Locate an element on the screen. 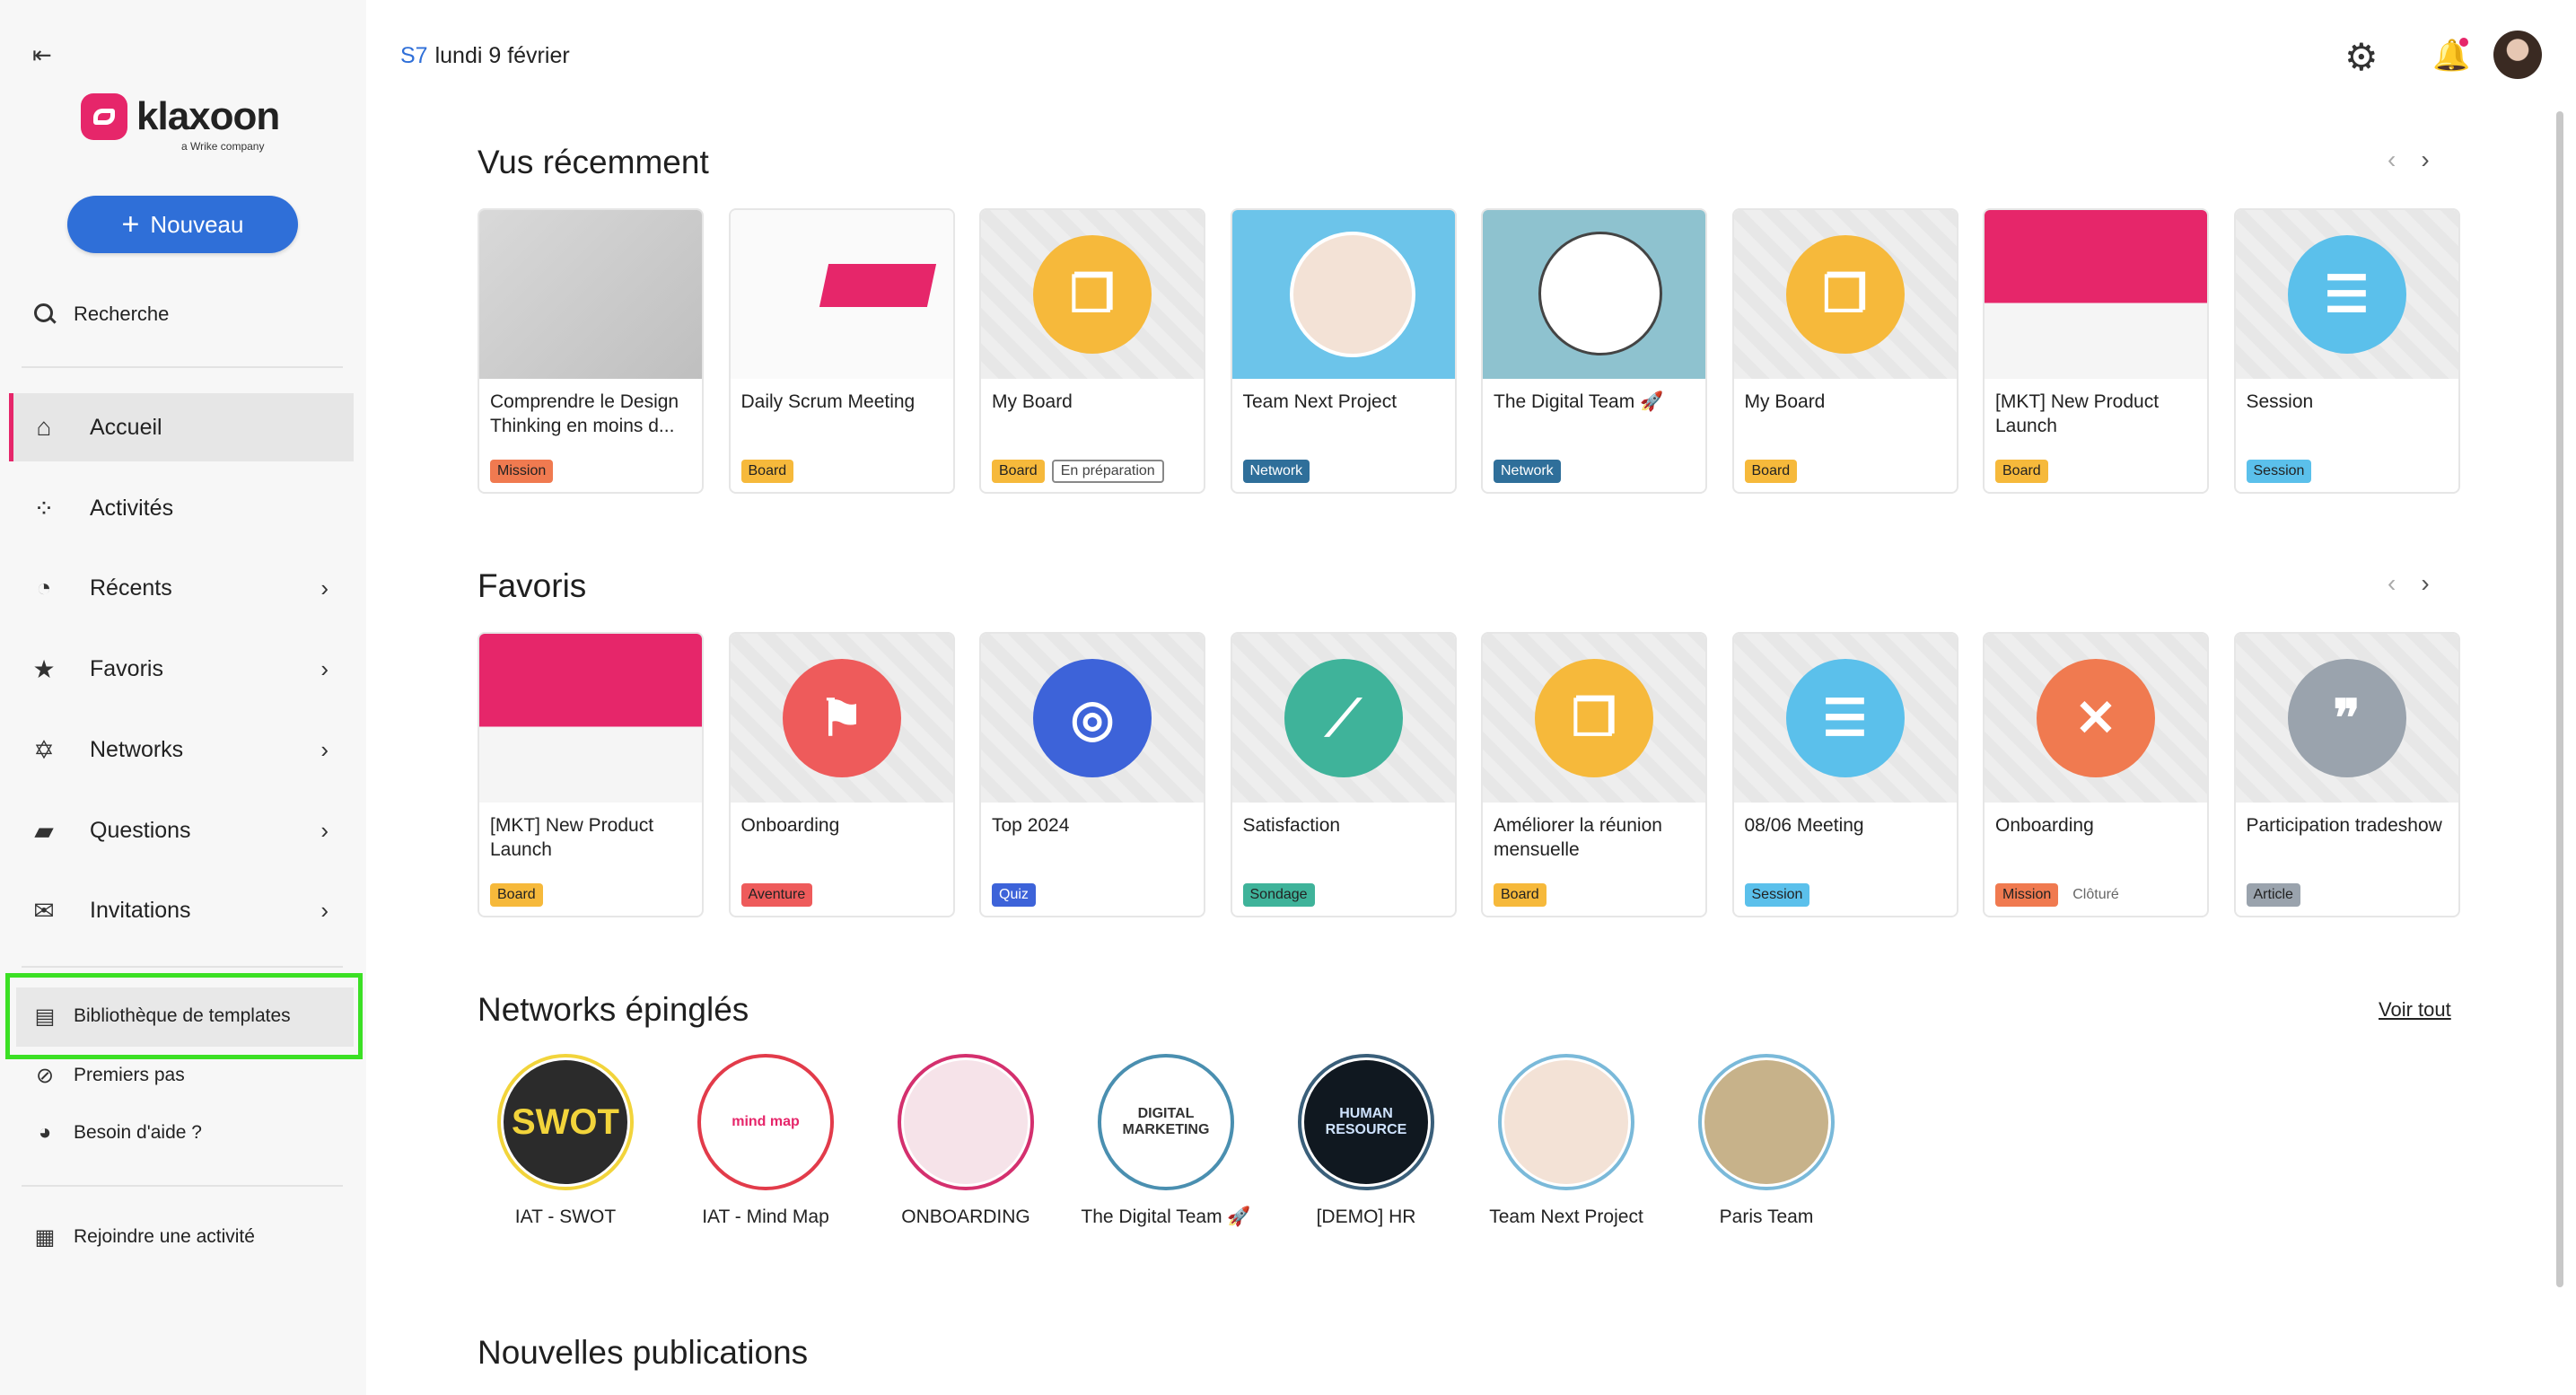  recent-card: The Digital Team 🚀 Network is located at coordinates (1594, 351).